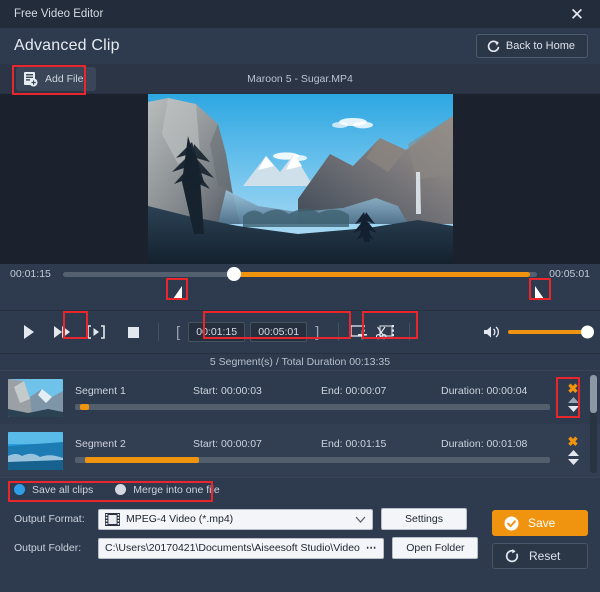 This screenshot has height=592, width=600. I want to click on segment-start: Start: 00:00:07, so click(227, 444).